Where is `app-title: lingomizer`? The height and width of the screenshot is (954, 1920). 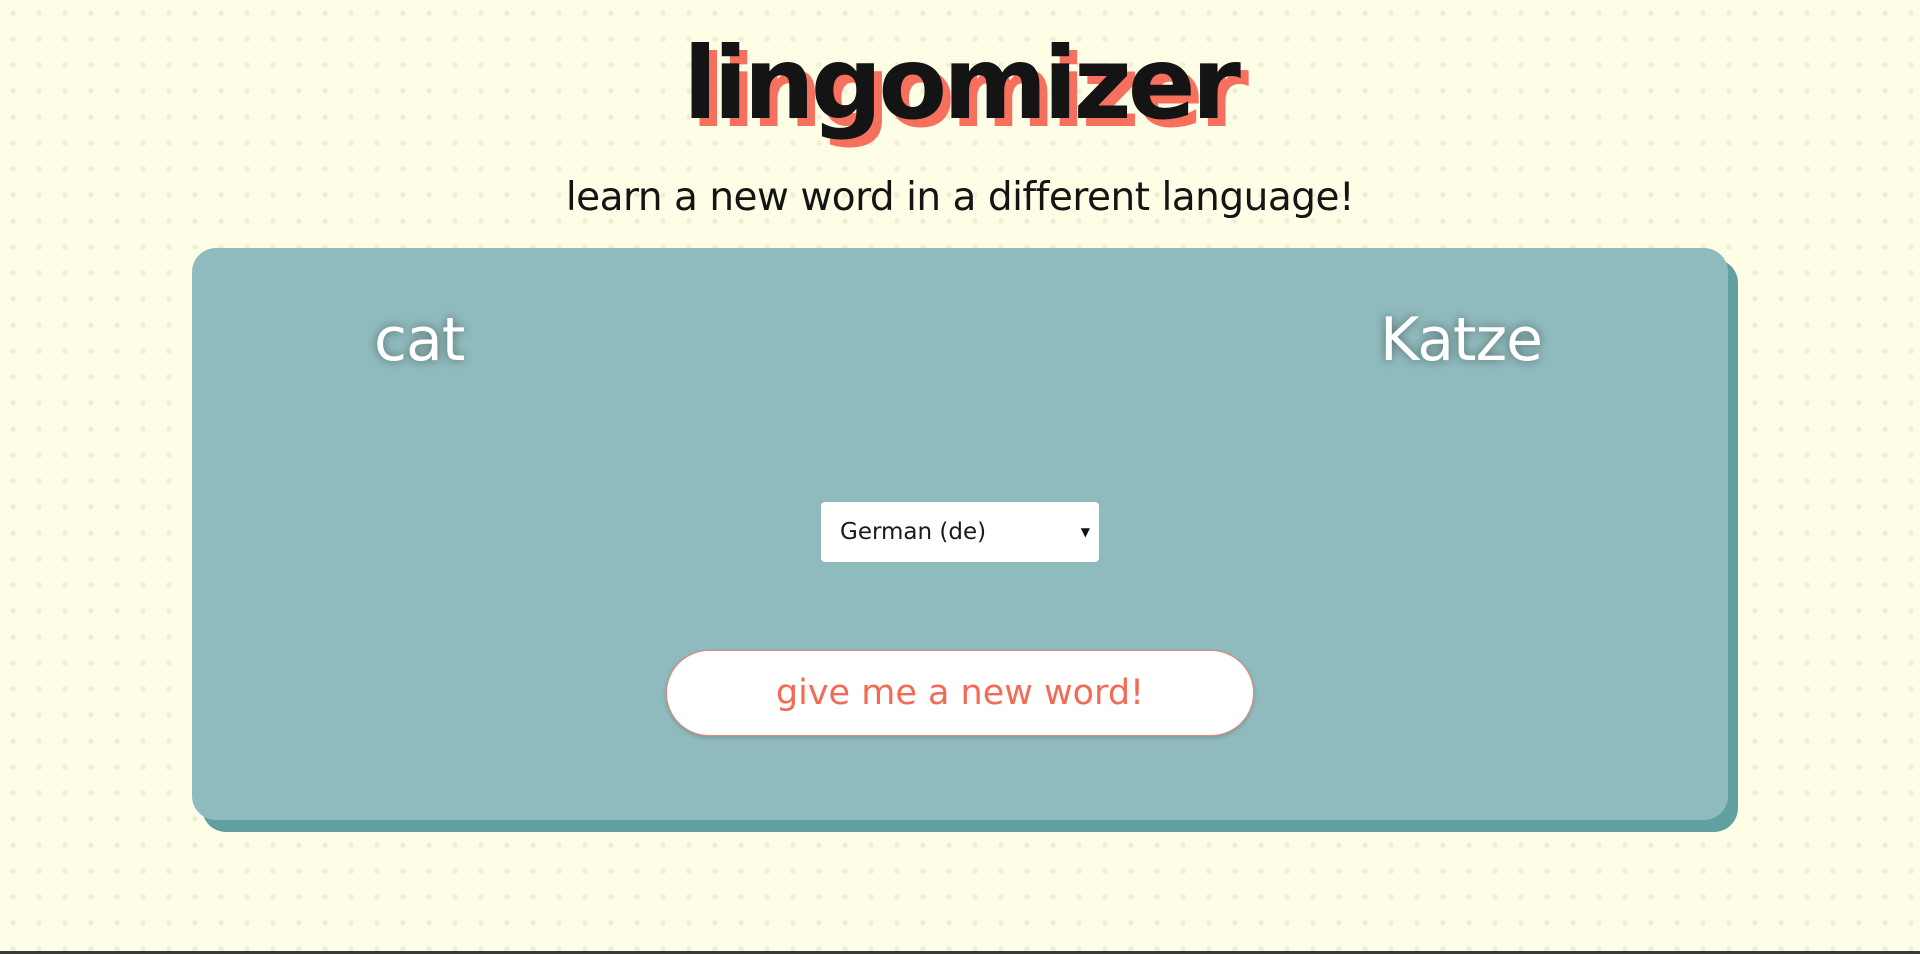 app-title: lingomizer is located at coordinates (962, 83).